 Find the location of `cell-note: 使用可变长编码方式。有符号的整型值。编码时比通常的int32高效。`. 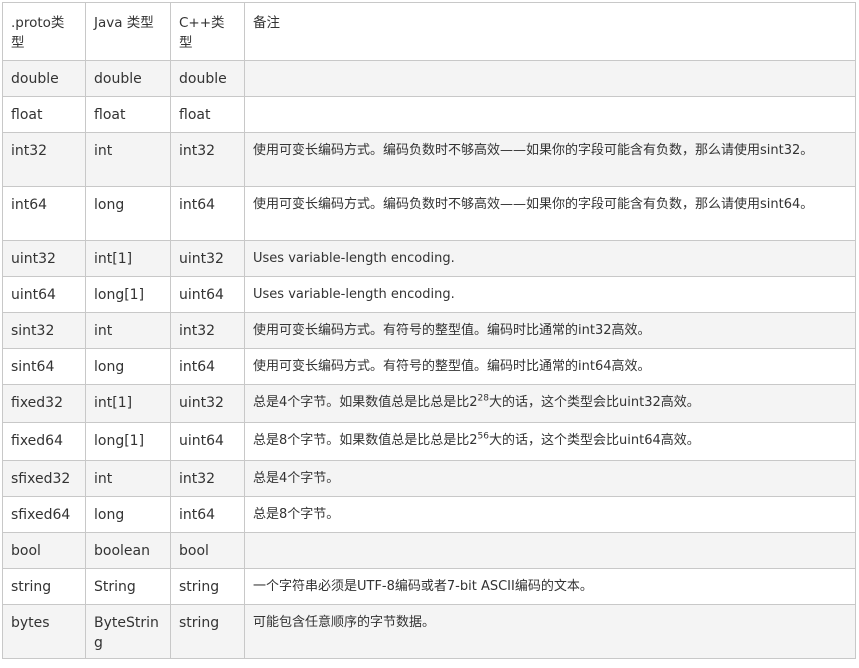

cell-note: 使用可变长编码方式。有符号的整型值。编码时比通常的int32高效。 is located at coordinates (550, 330).